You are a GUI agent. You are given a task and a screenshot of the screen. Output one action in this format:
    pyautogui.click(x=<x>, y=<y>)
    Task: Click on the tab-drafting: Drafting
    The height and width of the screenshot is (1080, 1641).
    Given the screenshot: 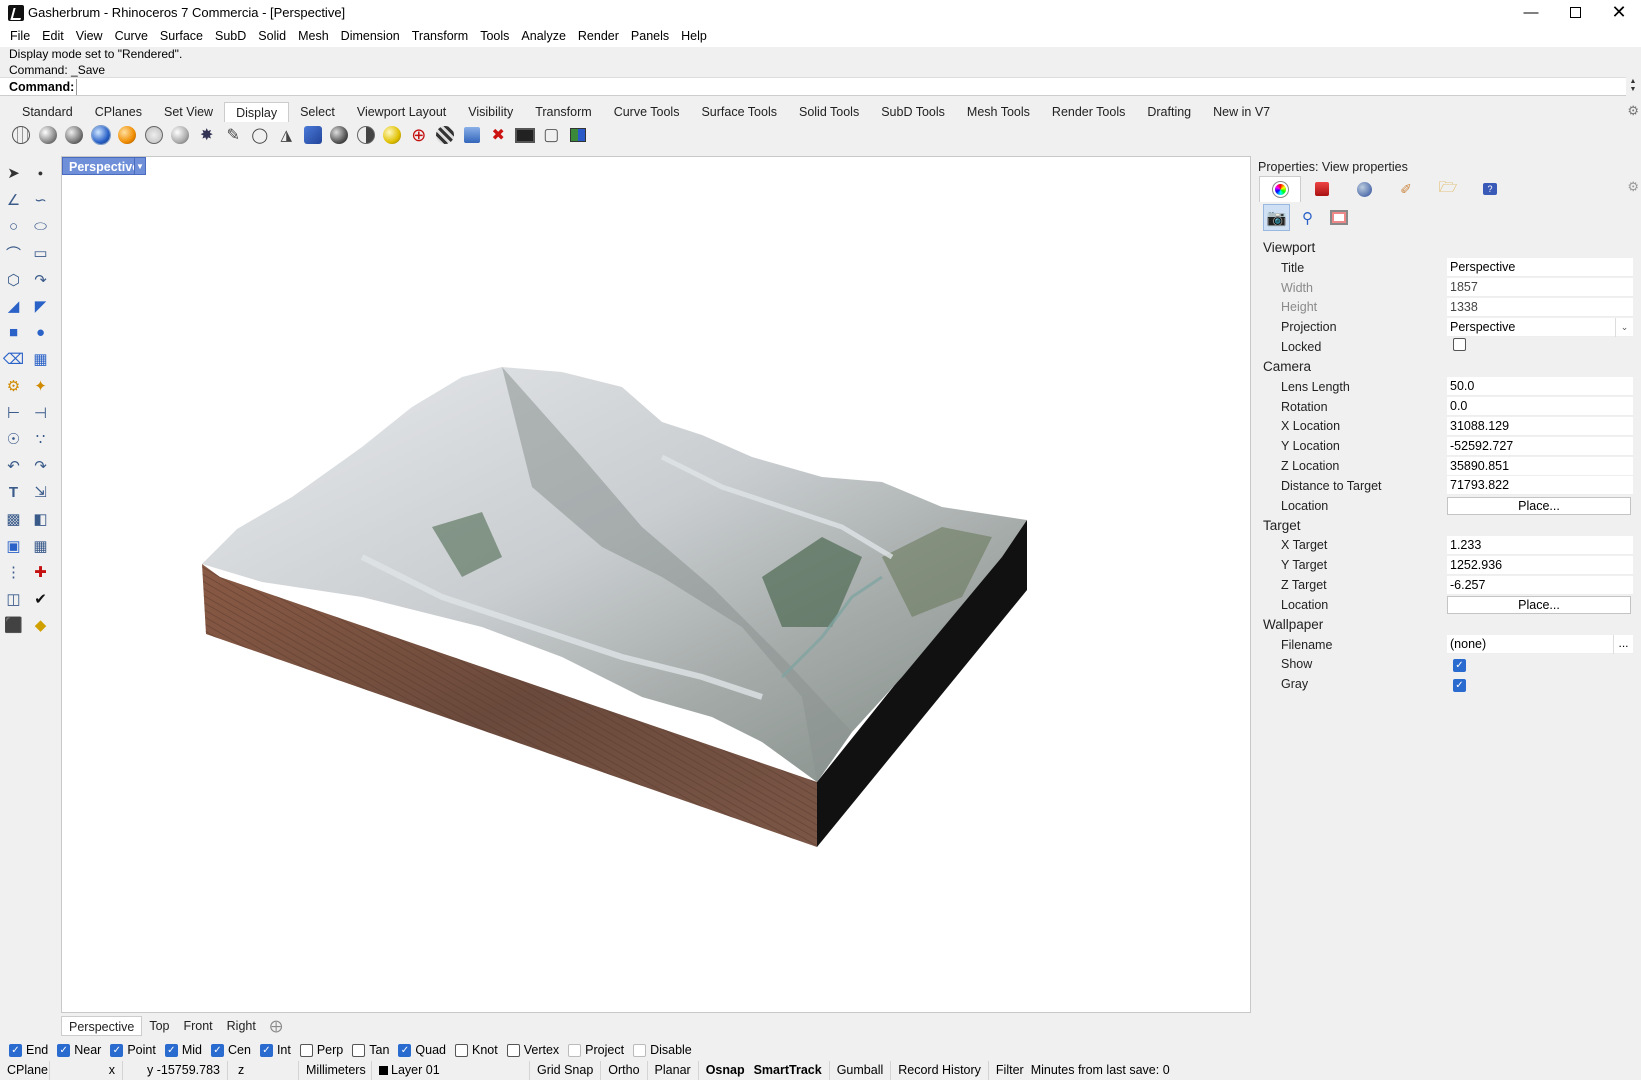 What is the action you would take?
    pyautogui.click(x=1169, y=112)
    